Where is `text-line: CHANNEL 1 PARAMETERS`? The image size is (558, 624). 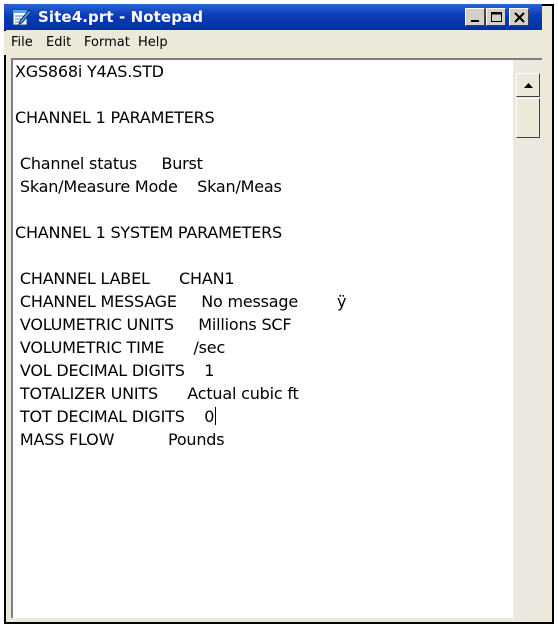 text-line: CHANNEL 1 PARAMETERS is located at coordinates (264, 117).